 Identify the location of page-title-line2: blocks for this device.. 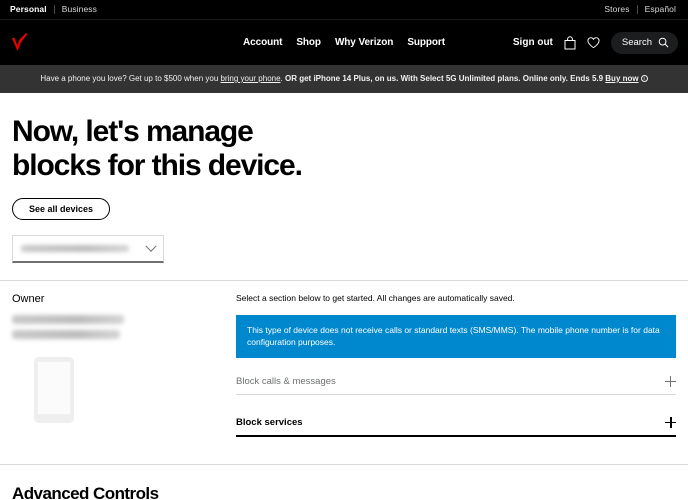
(157, 165).